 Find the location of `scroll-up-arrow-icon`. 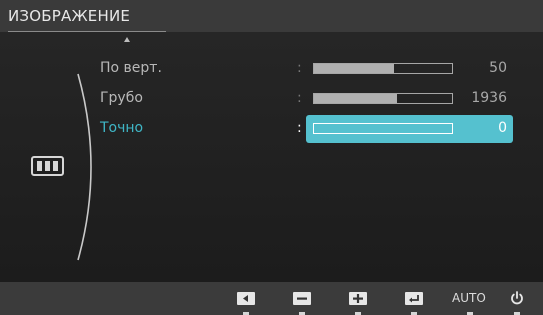

scroll-up-arrow-icon is located at coordinates (127, 39).